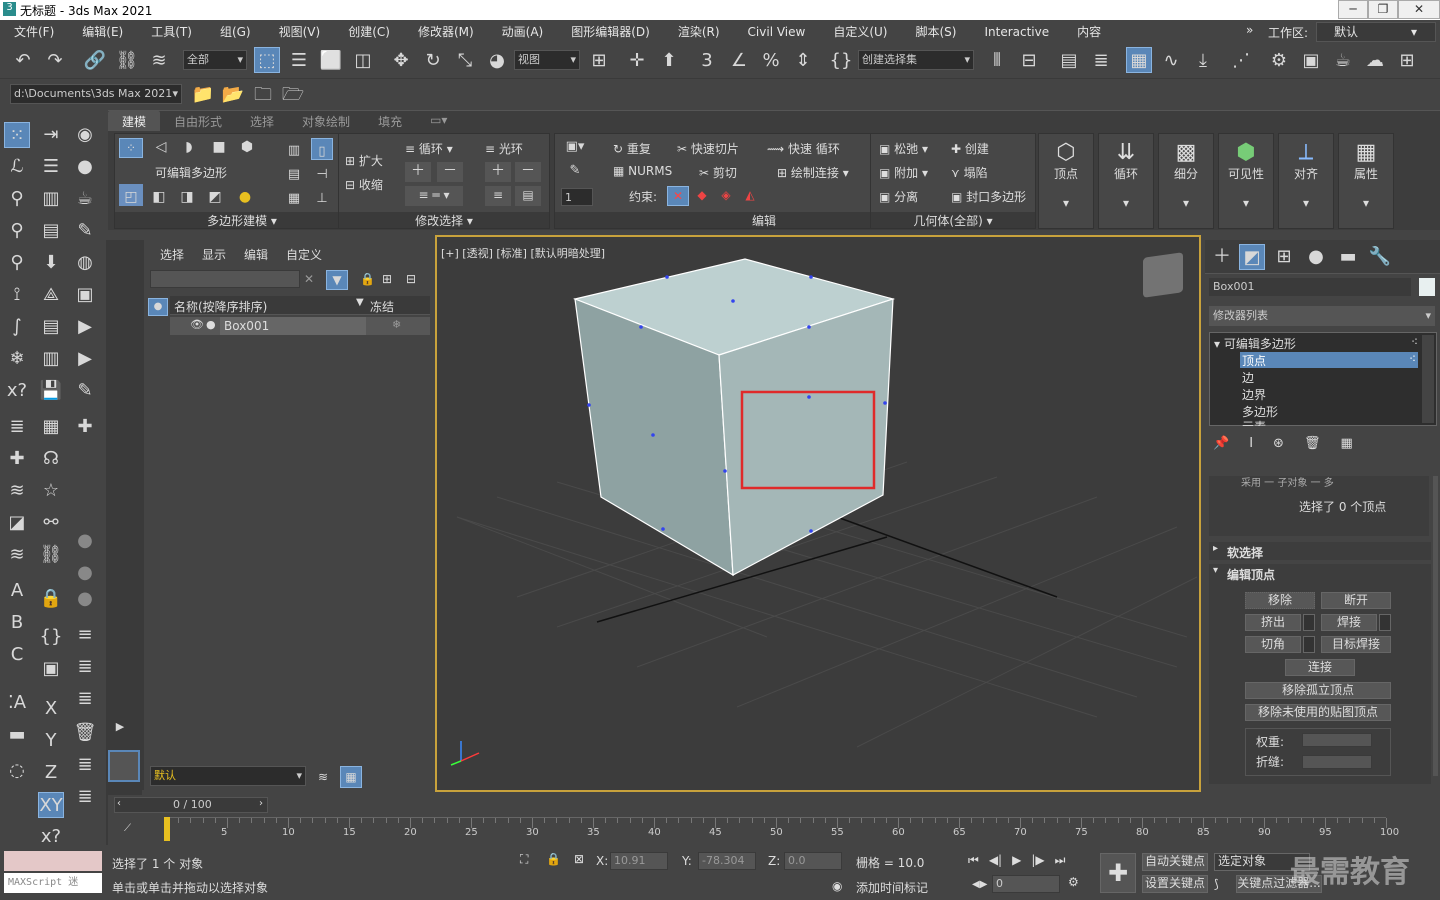 Image resolution: width=1440 pixels, height=900 pixels. I want to click on snowflake-icon: ❄, so click(17, 359).